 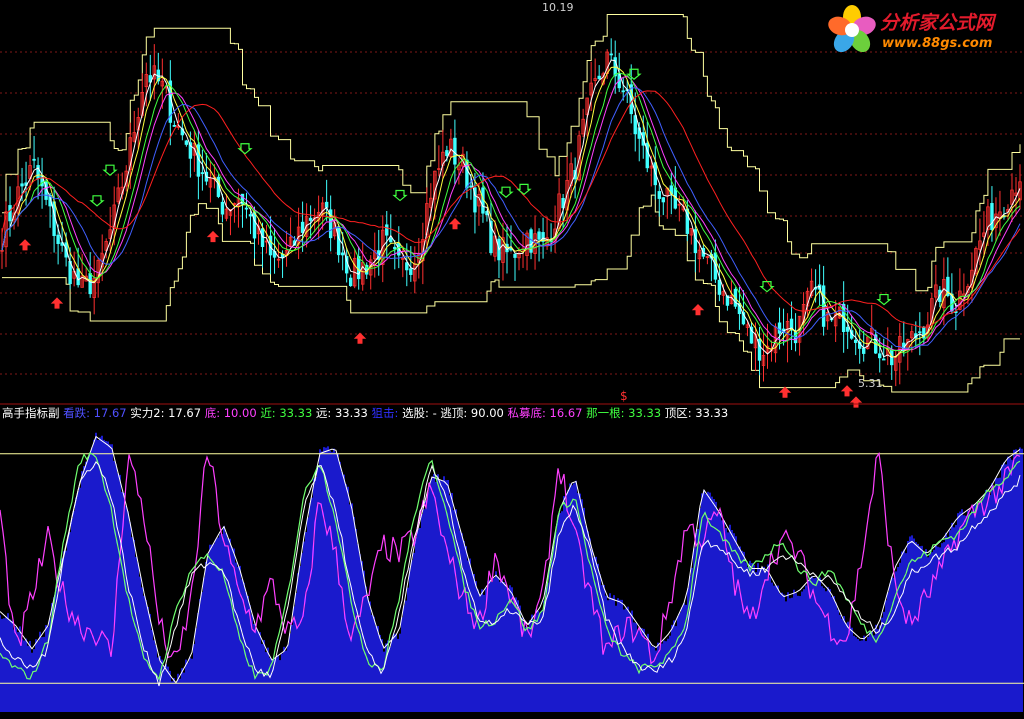 What do you see at coordinates (547, 413) in the screenshot?
I see `legend-item: 私募底: 16.67` at bounding box center [547, 413].